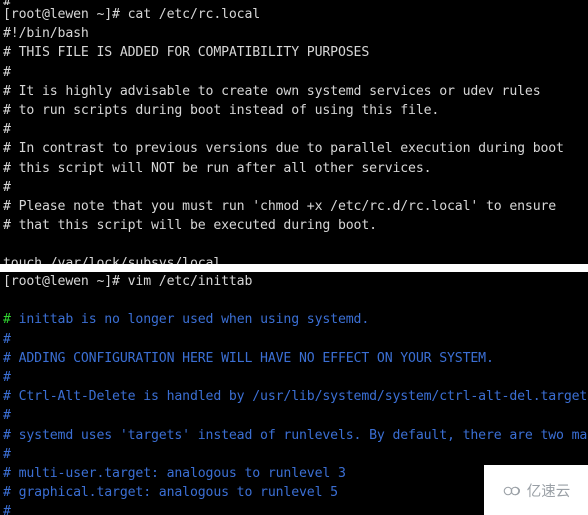  What do you see at coordinates (112, 260) in the screenshot?
I see `terminal-output-line: touch /var/lock/subsys/local` at bounding box center [112, 260].